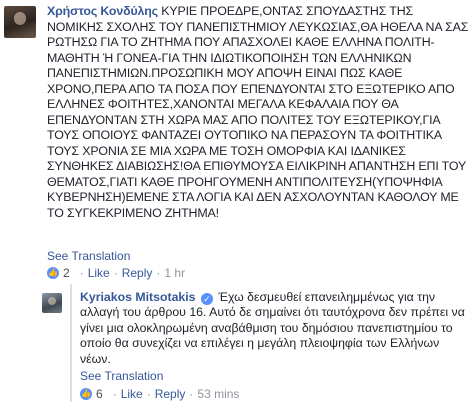  I want to click on comment-2-actions: 👍 6 · Like · Reply · 53 mins, so click(159, 394).